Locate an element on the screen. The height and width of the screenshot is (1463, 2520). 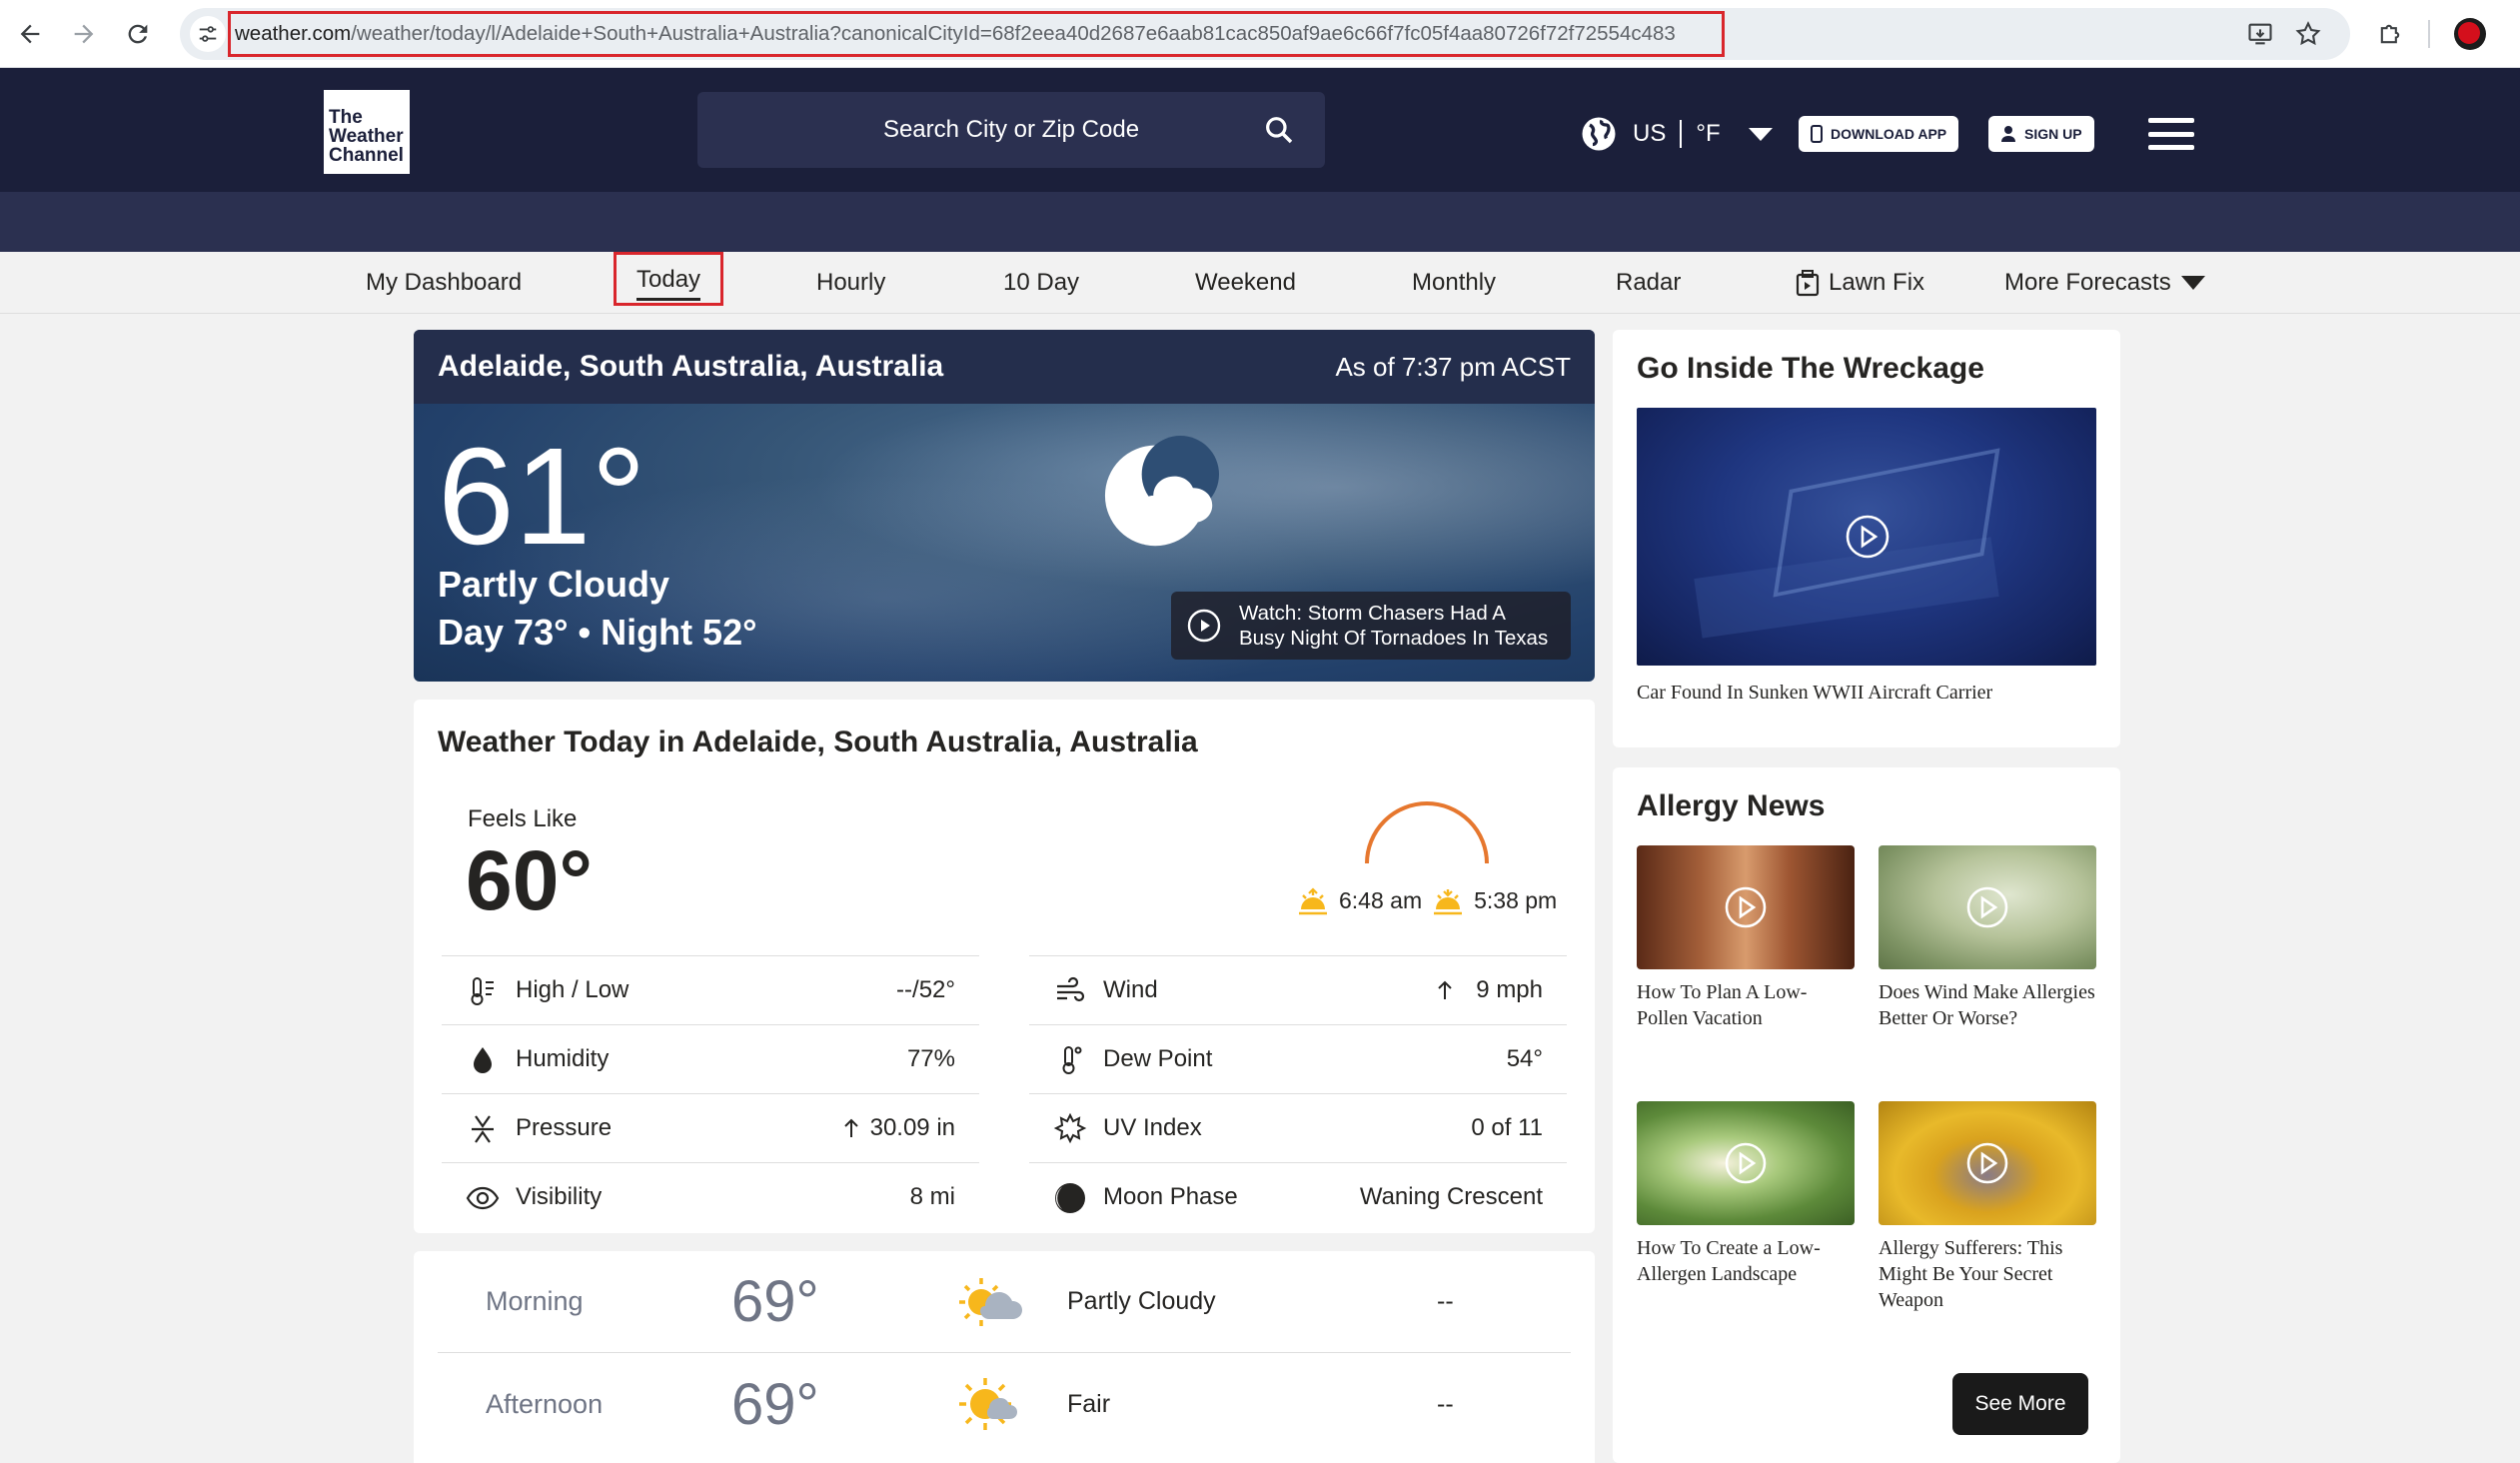
locale-country: US is located at coordinates (1650, 133).